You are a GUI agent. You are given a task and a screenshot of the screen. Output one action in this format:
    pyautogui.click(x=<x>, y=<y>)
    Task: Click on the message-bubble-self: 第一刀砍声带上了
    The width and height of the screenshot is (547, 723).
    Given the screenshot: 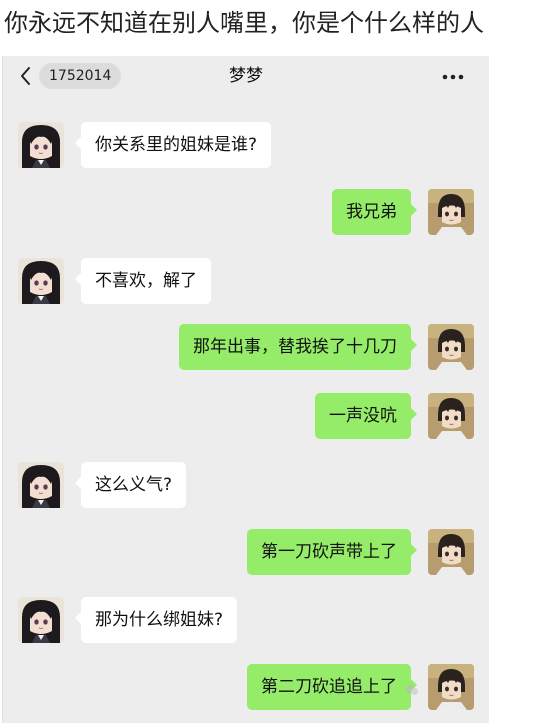 What is the action you would take?
    pyautogui.click(x=332, y=552)
    